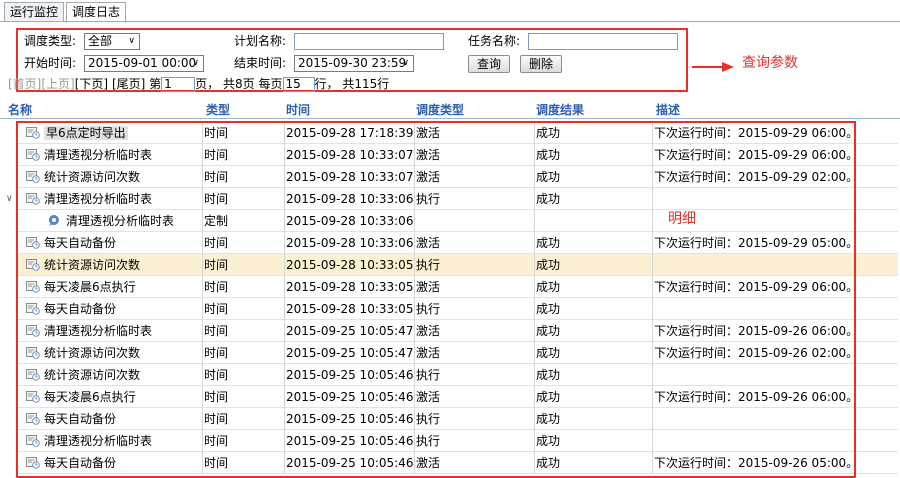  I want to click on tab-run-monitor: 运行监控, so click(34, 11).